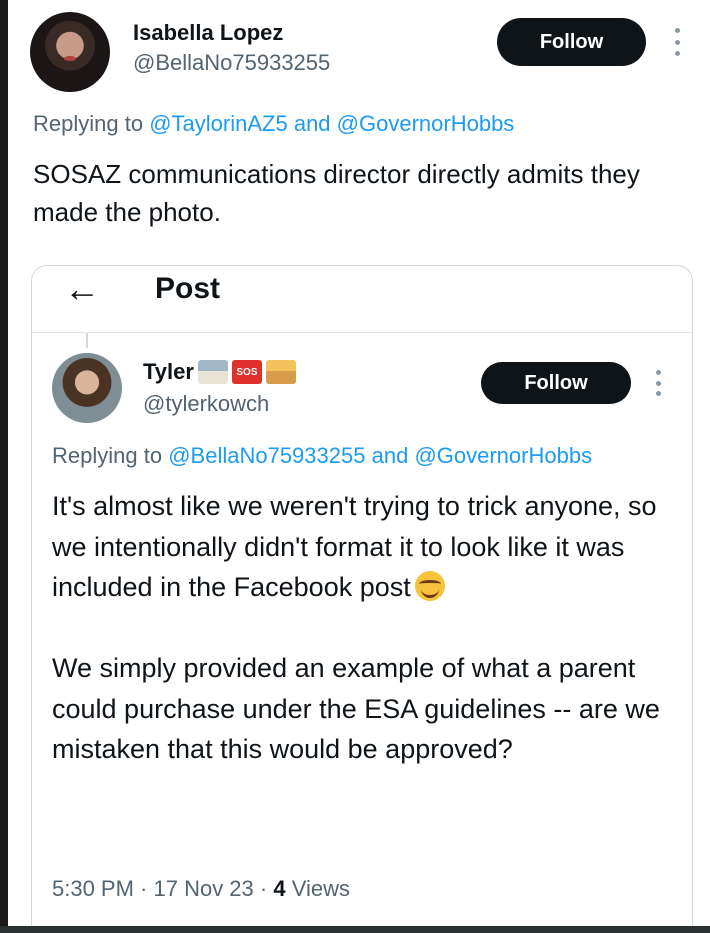  I want to click on author-handle: @BellaNo75933255, so click(231, 63).